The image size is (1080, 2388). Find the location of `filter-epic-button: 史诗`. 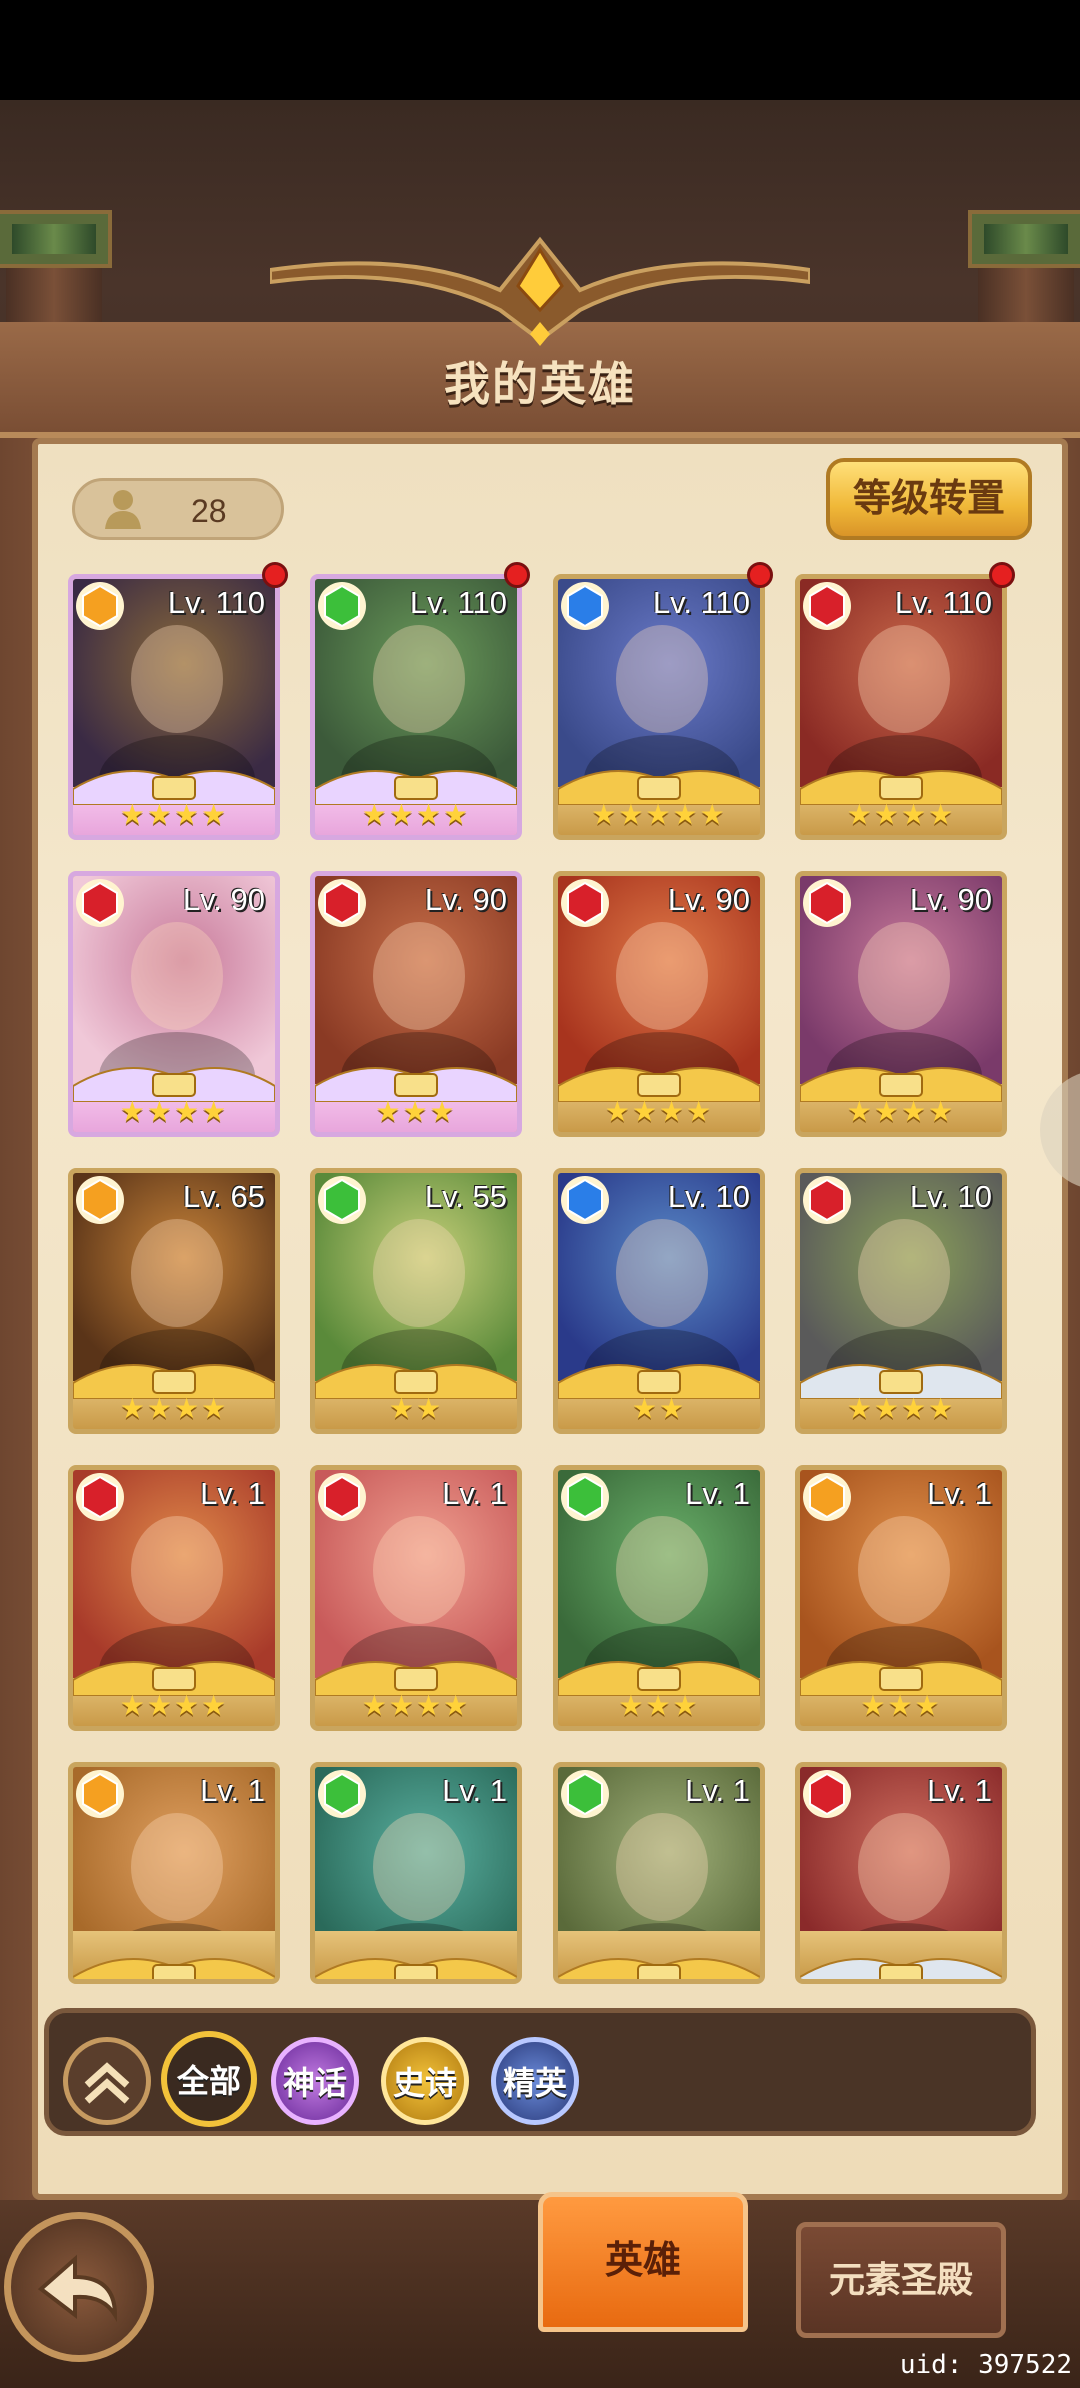

filter-epic-button: 史诗 is located at coordinates (425, 2081).